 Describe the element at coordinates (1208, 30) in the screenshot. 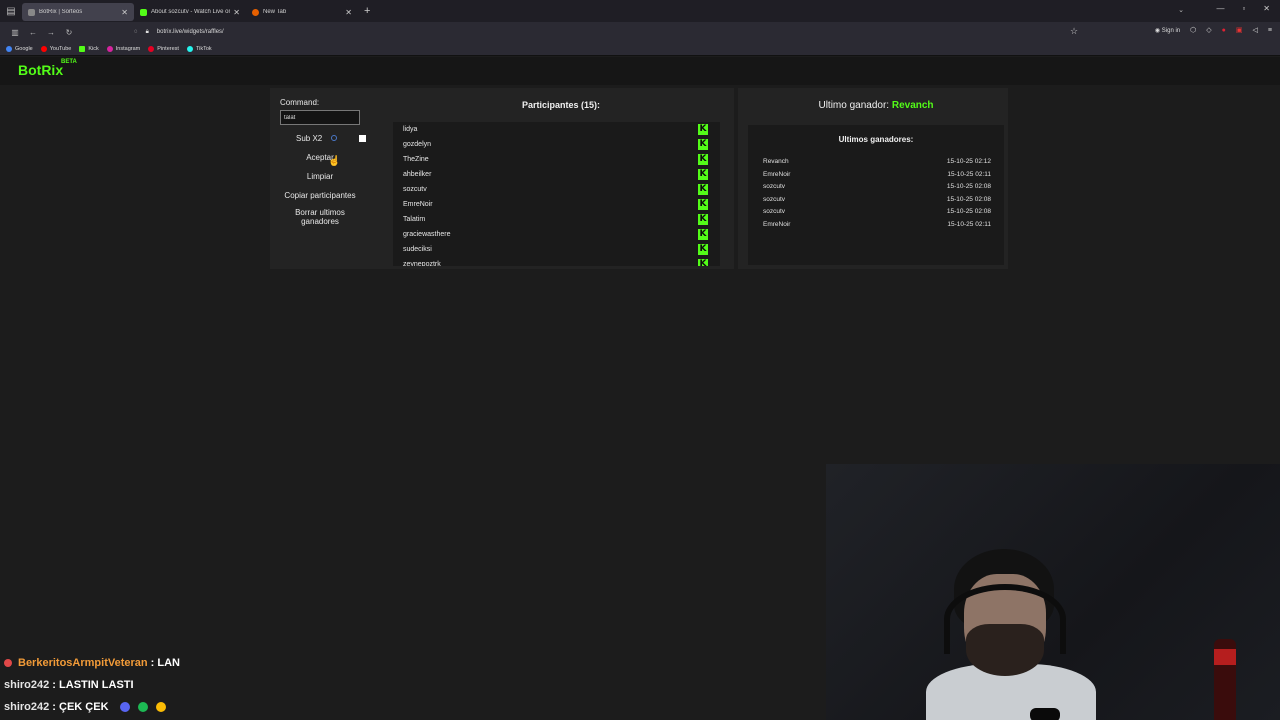

I see `pocket-icon: ◇` at that location.